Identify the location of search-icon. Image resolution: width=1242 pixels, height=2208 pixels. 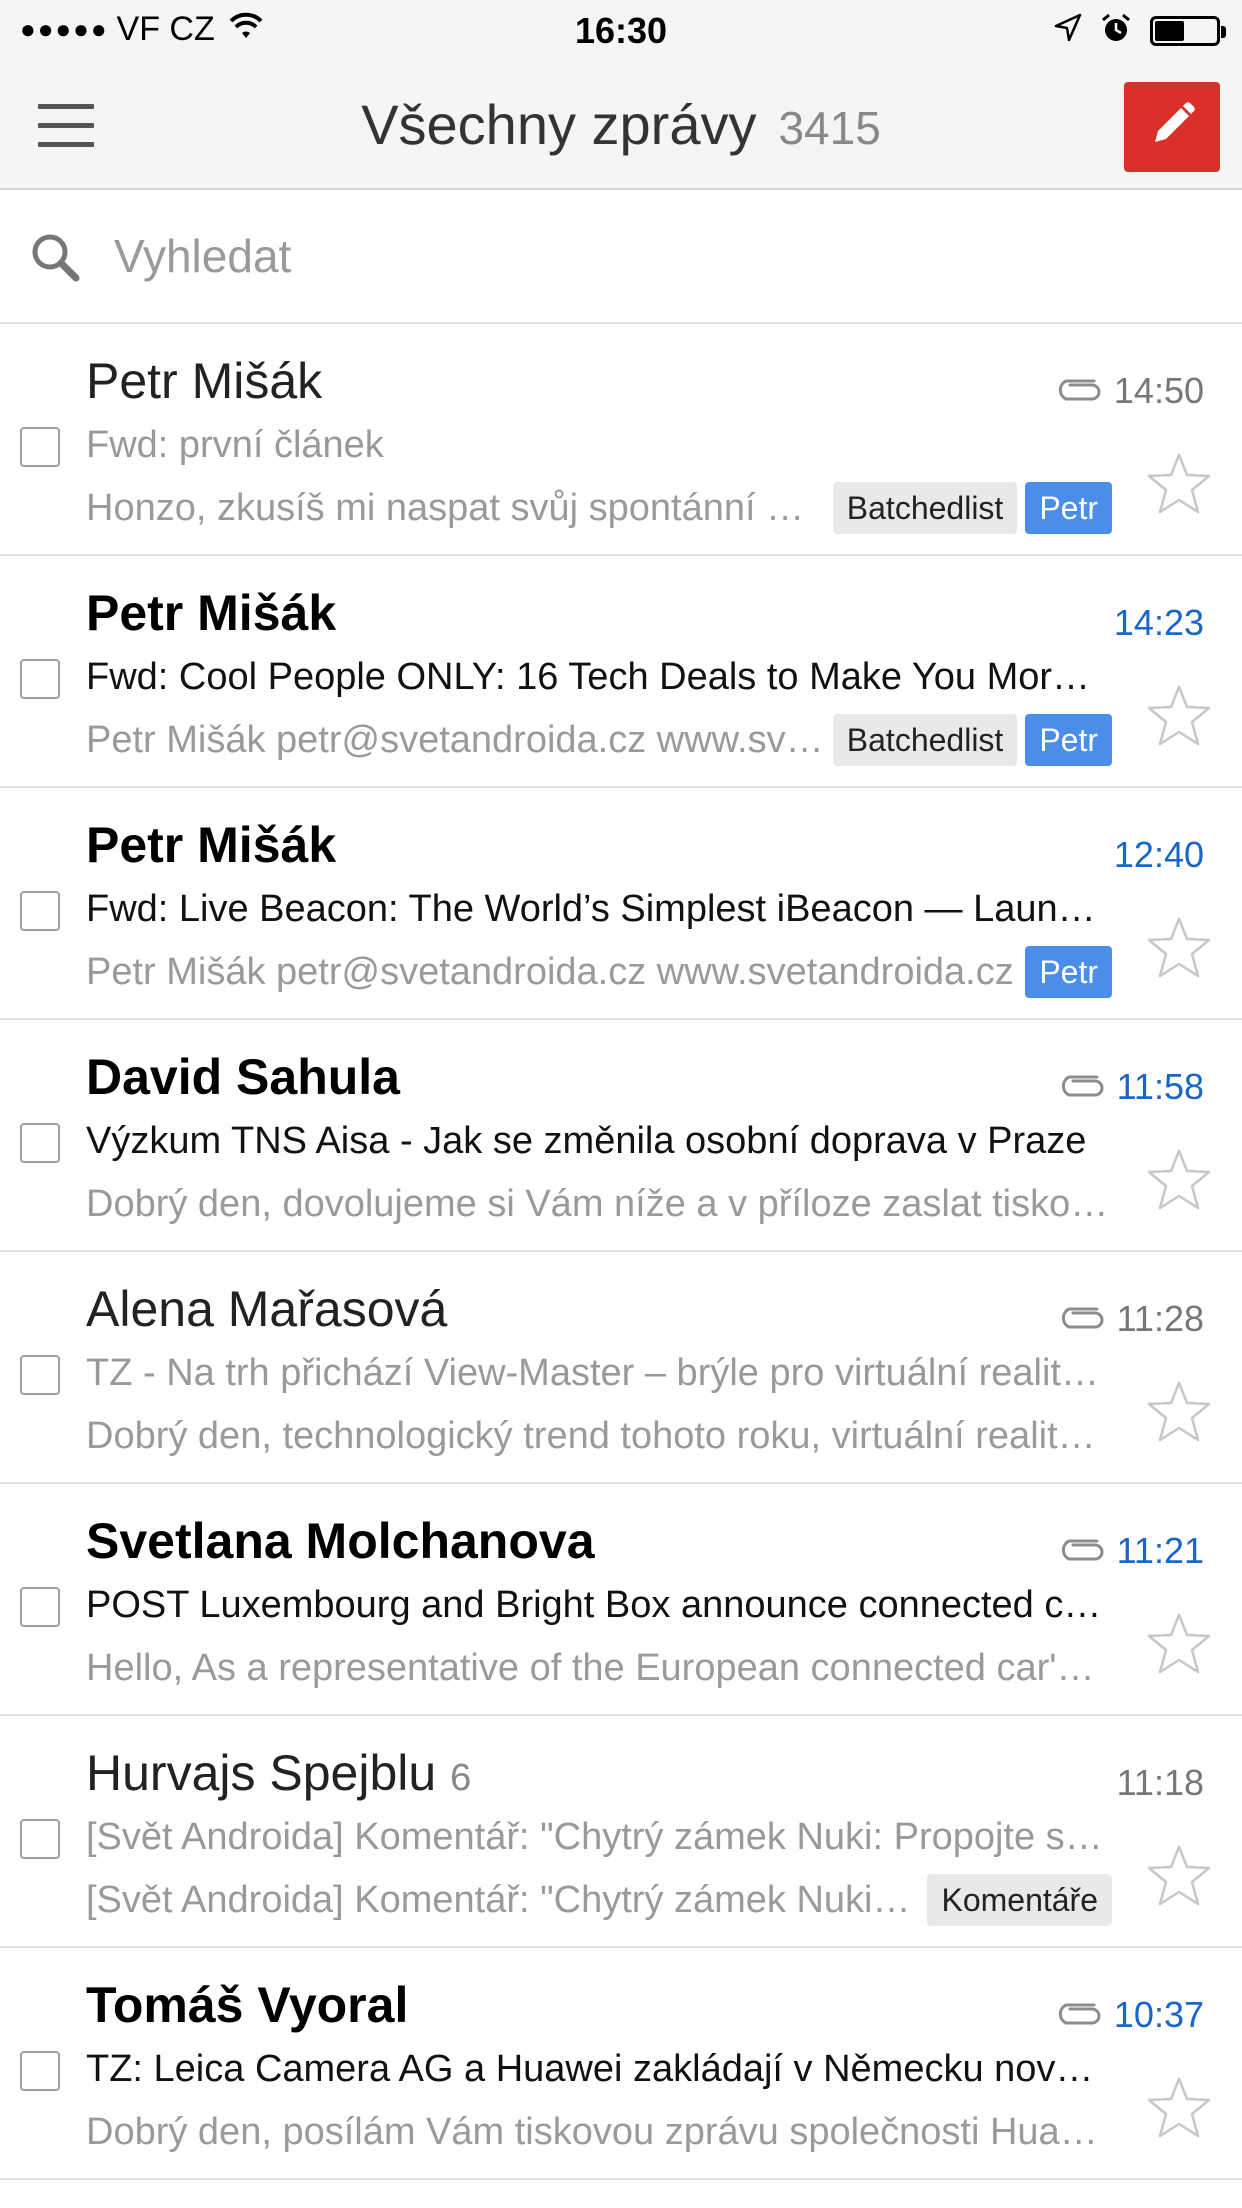
(56, 260).